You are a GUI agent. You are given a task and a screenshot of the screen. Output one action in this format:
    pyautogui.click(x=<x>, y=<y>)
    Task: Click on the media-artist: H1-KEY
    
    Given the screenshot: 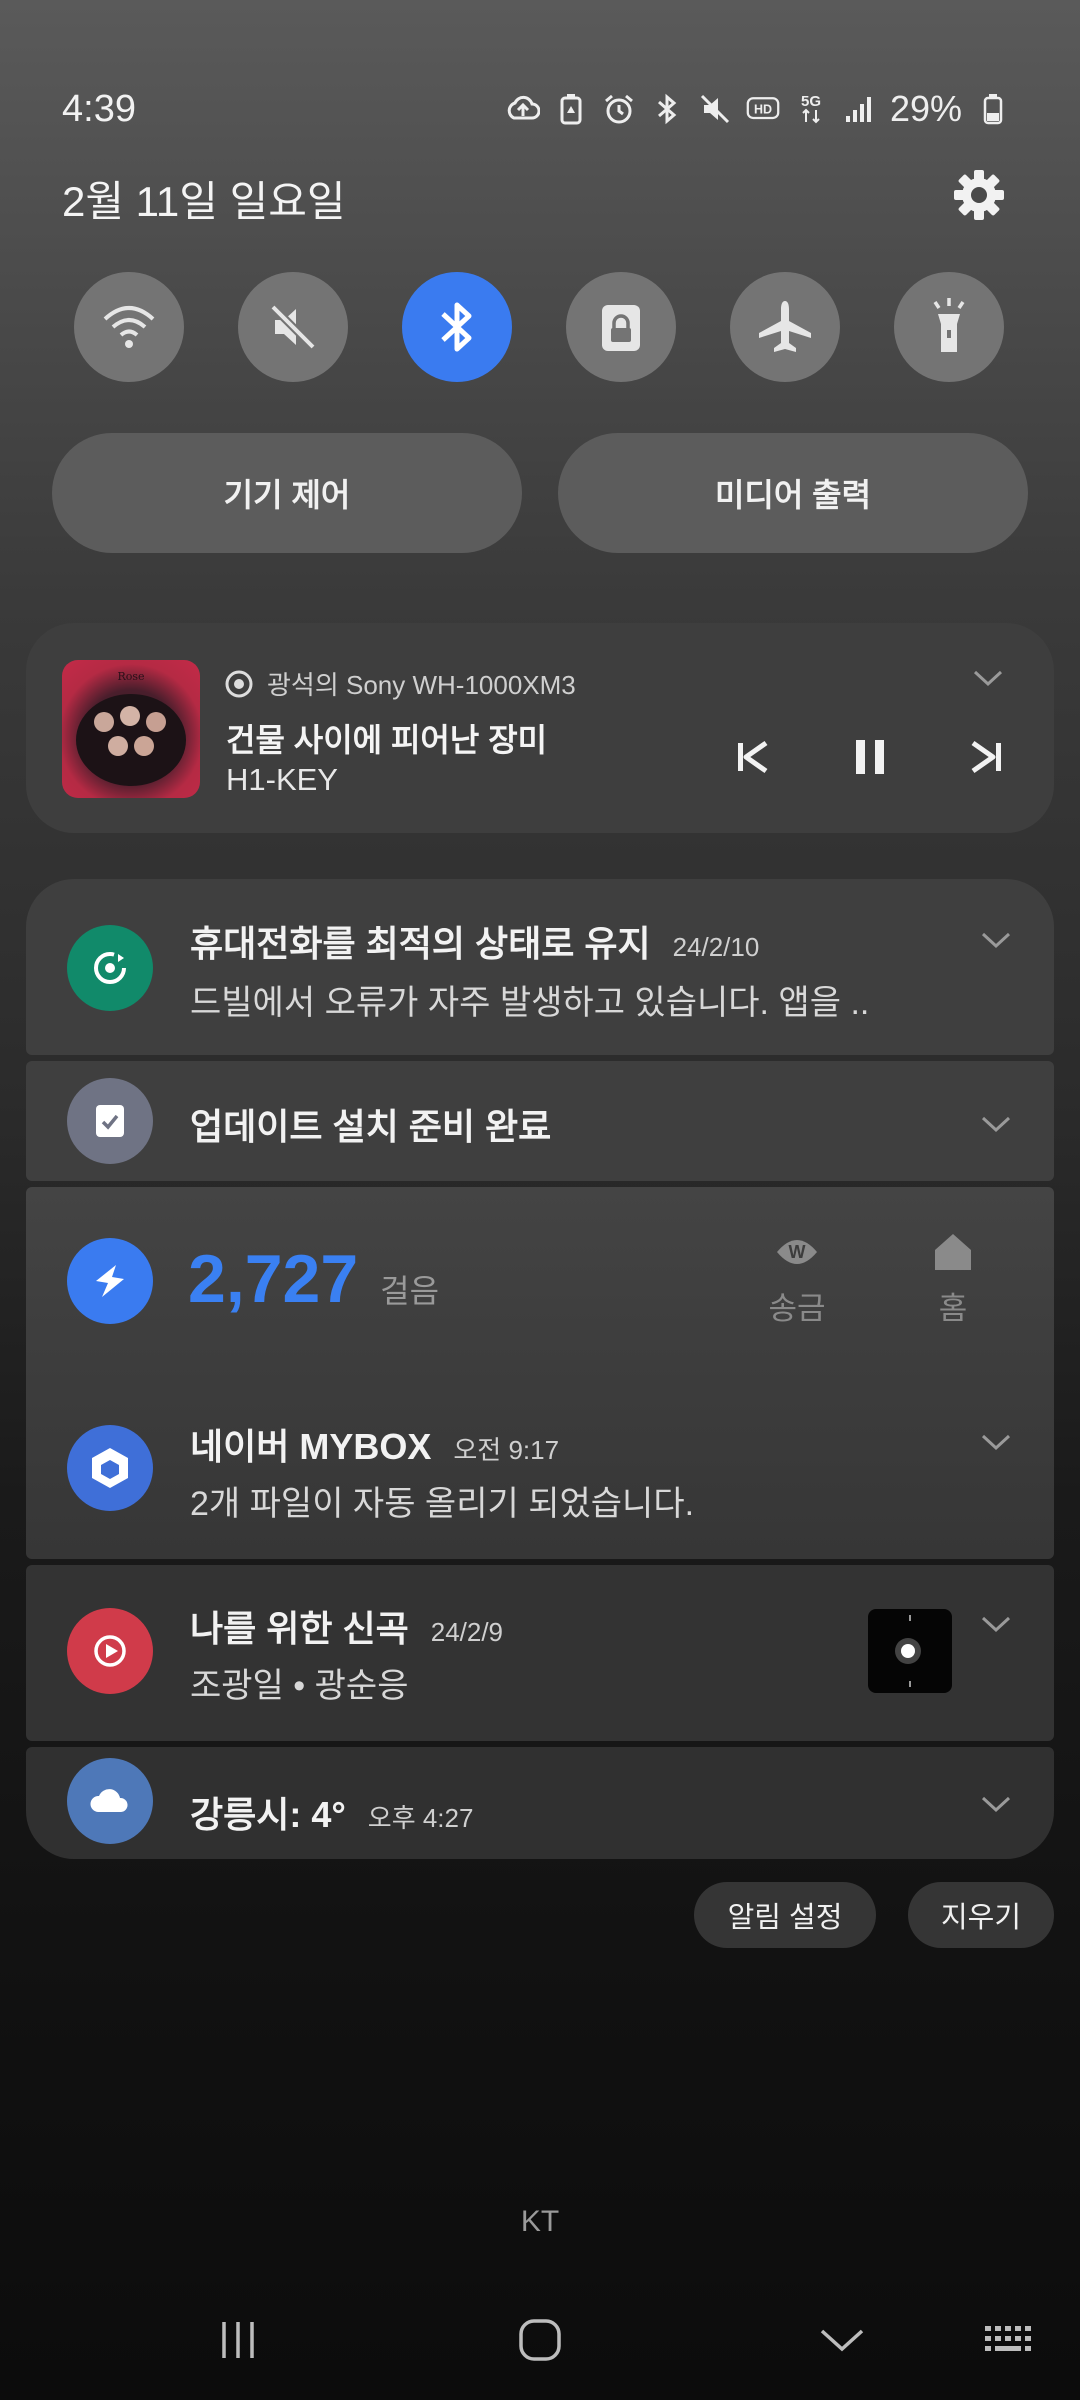 What is the action you would take?
    pyautogui.click(x=282, y=779)
    